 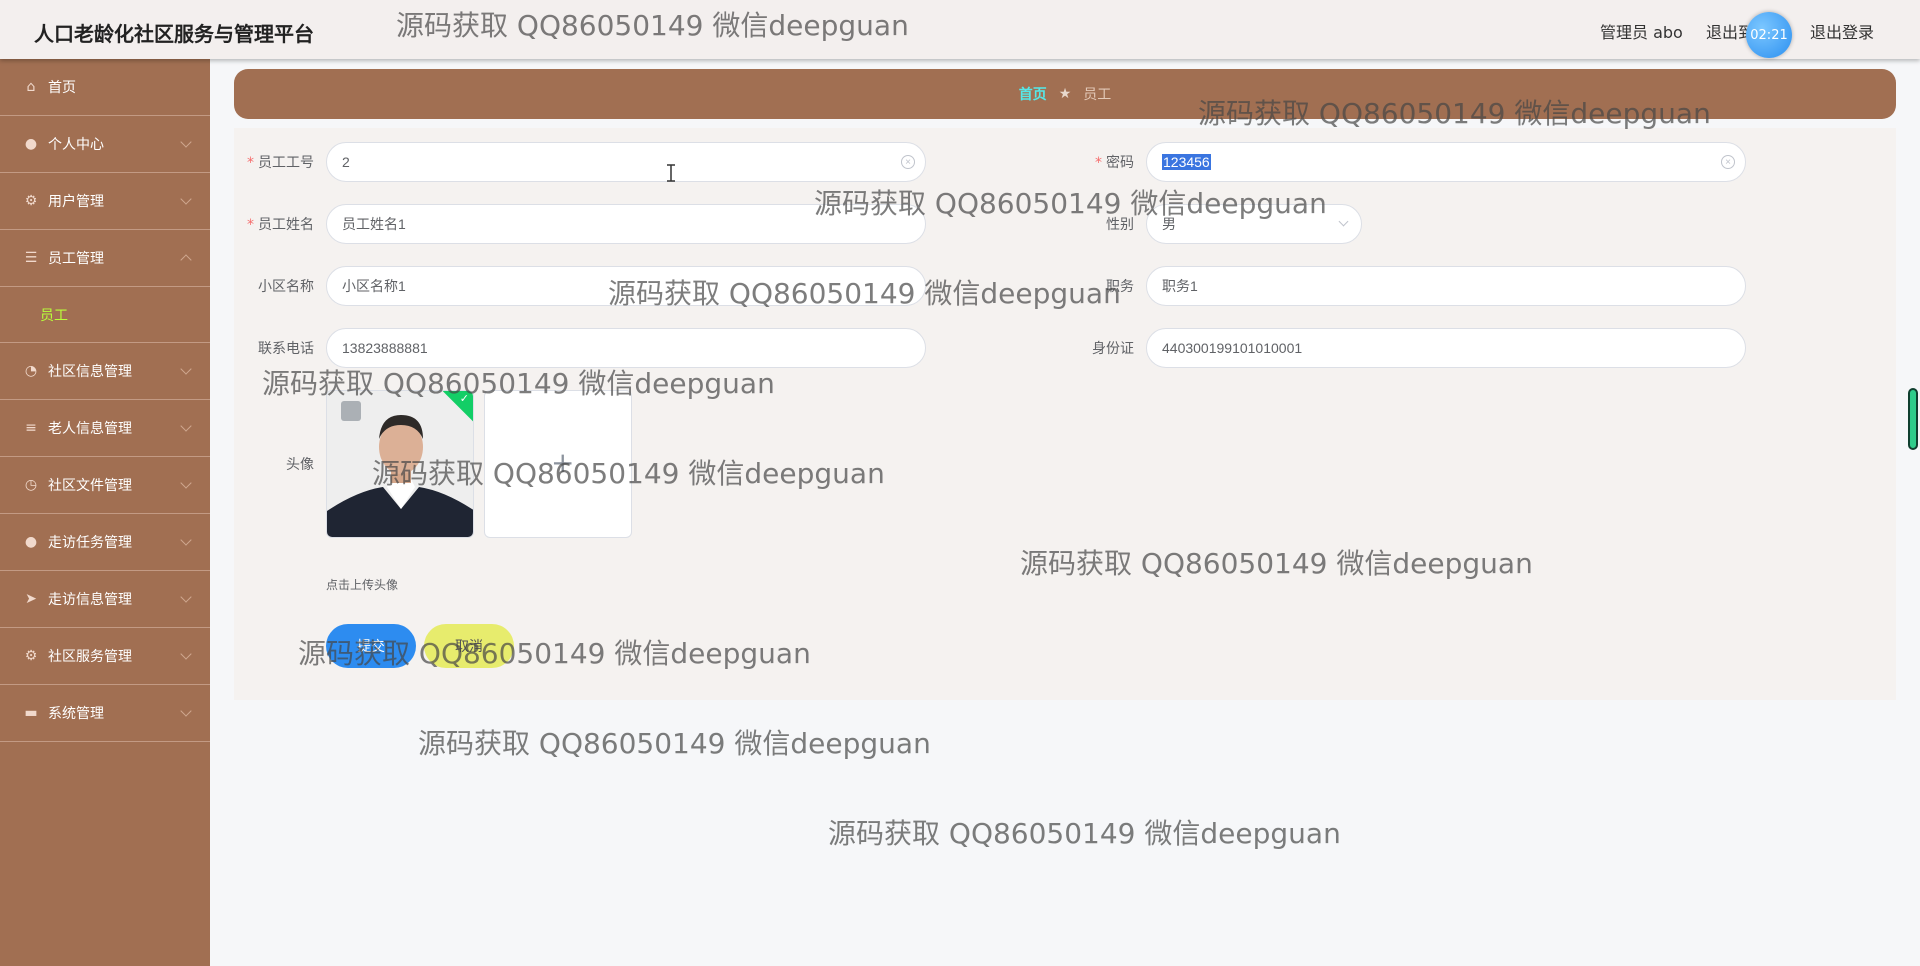 I want to click on sidebar-item-staff: ☰ 员工管理, so click(x=105, y=258).